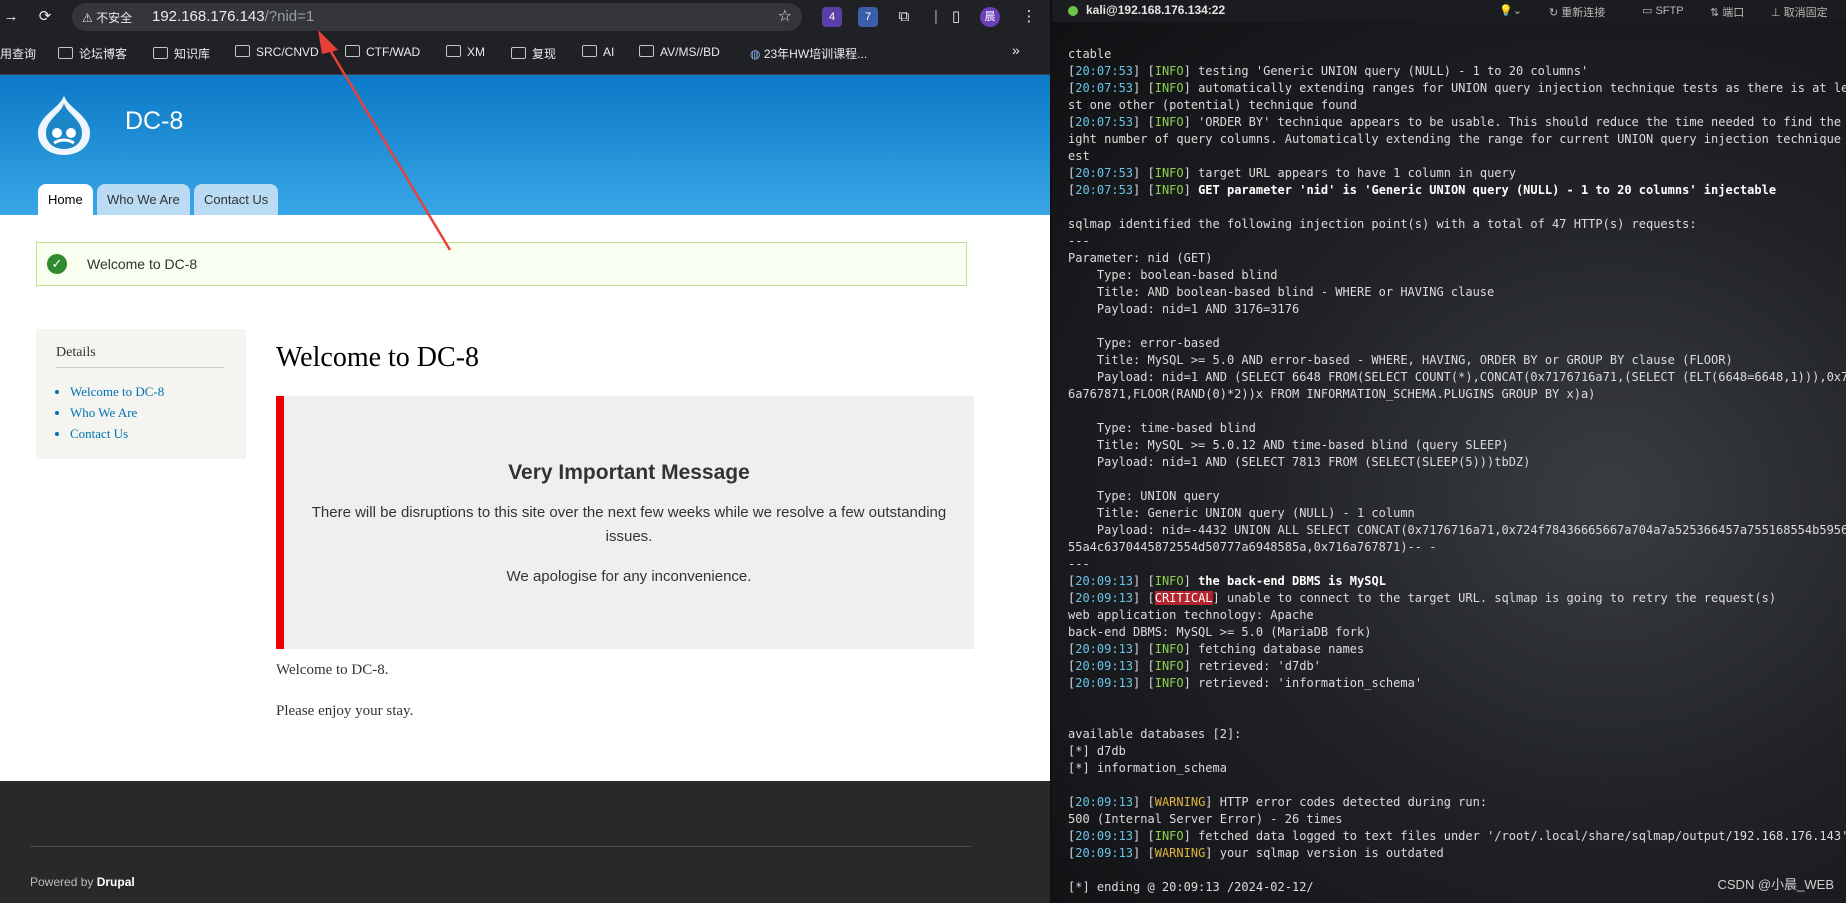  Describe the element at coordinates (1453, 343) in the screenshot. I see `terminal-line: Type: error-based` at that location.